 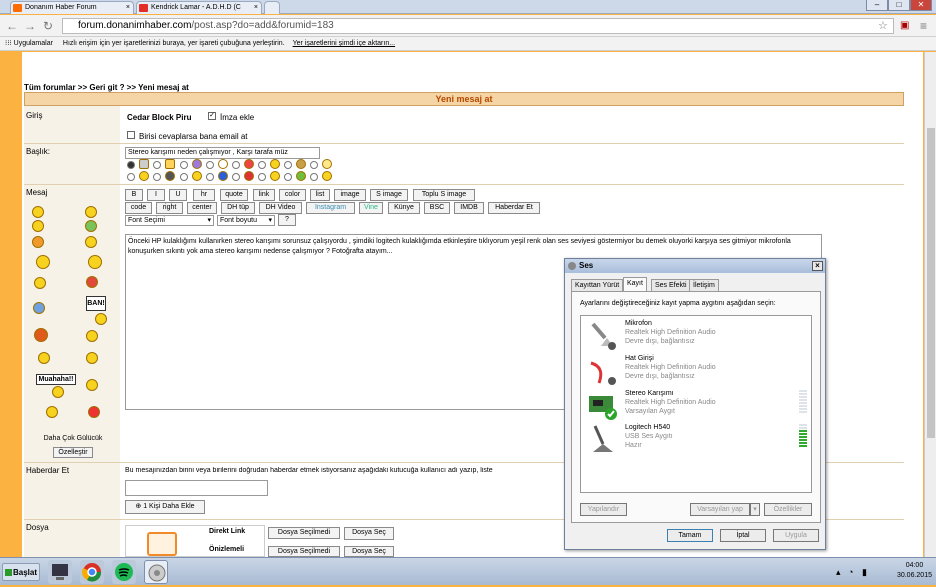 What do you see at coordinates (597, 285) in the screenshot?
I see `tab-playback: Kayıttan Yürüt` at bounding box center [597, 285].